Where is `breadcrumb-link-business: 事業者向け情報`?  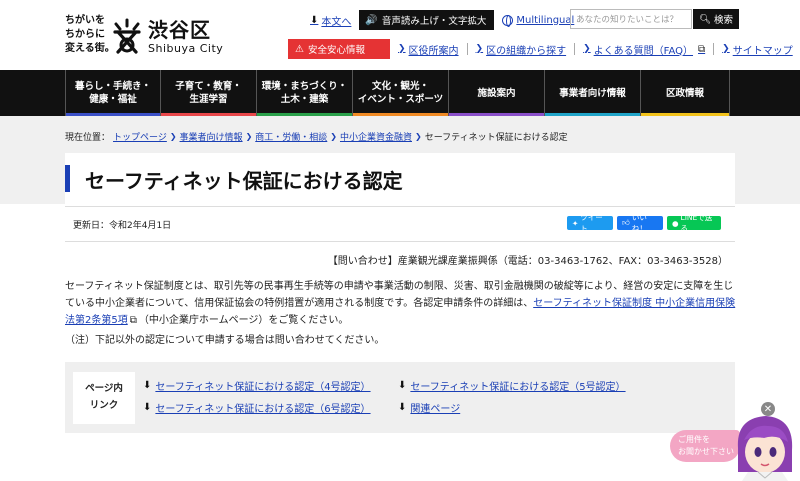
breadcrumb-link-business: 事業者向け情報 is located at coordinates (211, 136).